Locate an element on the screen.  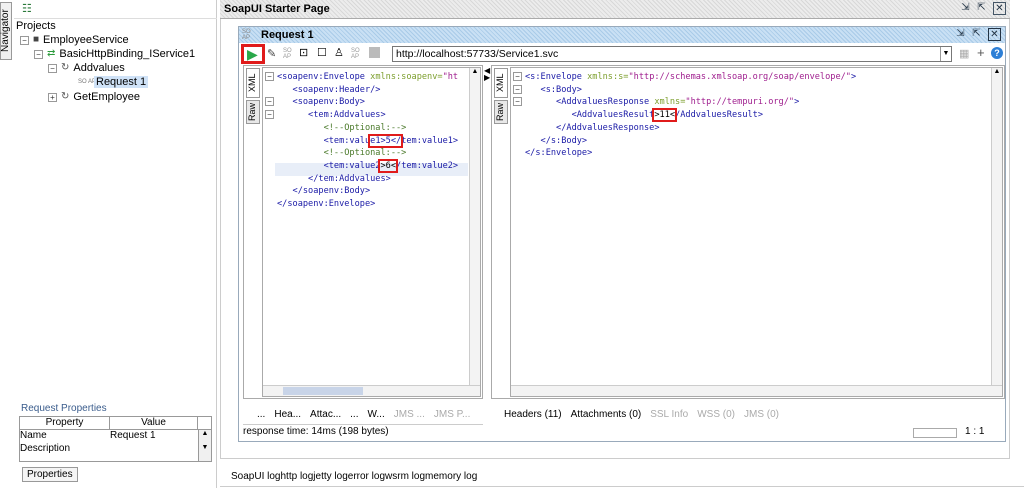
tree-item-binding: − ⇄ BasicHttpBinding_IService1 is located at coordinates (114, 54).